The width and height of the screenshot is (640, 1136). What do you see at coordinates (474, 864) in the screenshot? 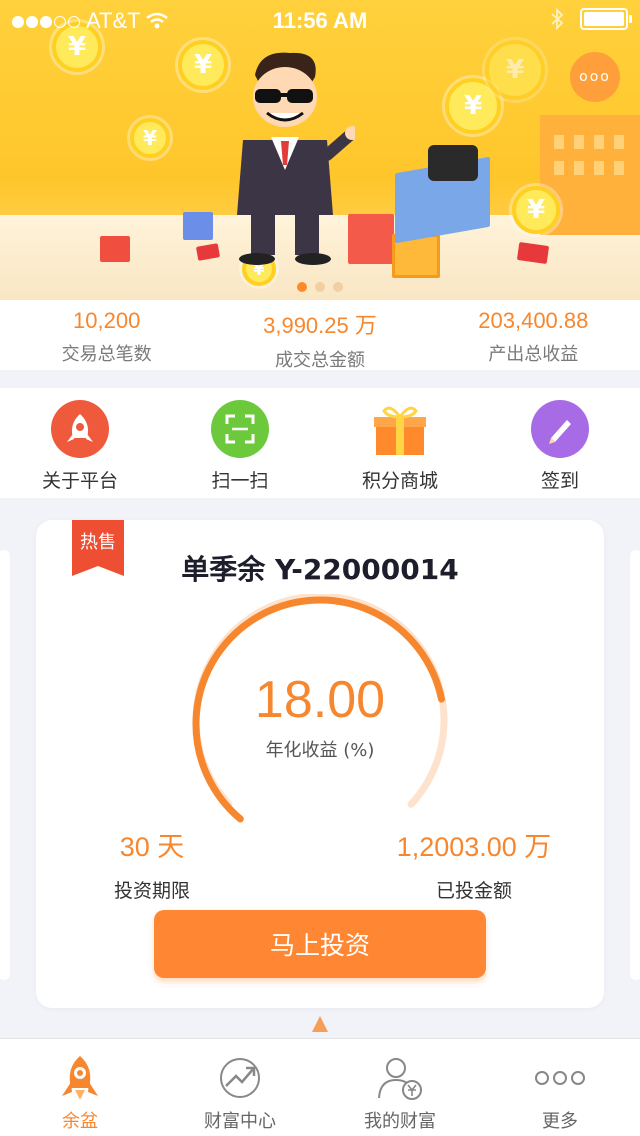
I see `invested-amount: 1,2003.00 万 已投金额` at bounding box center [474, 864].